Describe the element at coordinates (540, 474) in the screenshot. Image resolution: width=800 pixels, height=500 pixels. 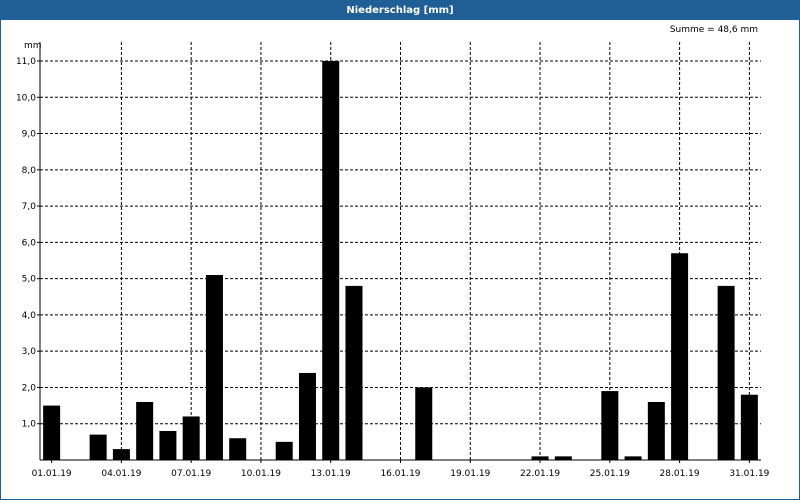
I see `x-tick-label: 22.01.19` at that location.